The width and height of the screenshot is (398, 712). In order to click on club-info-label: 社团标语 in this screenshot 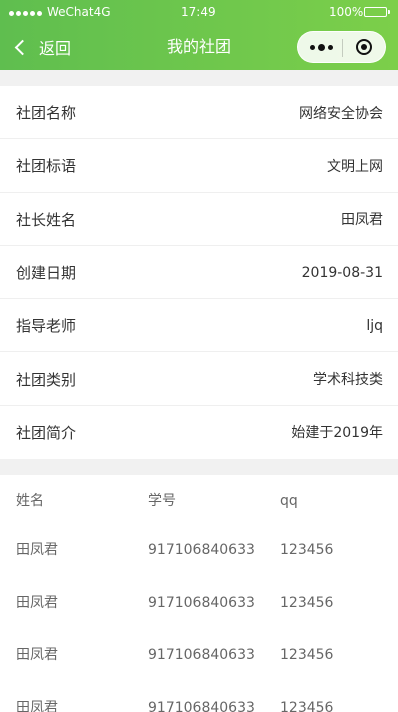, I will do `click(46, 166)`.